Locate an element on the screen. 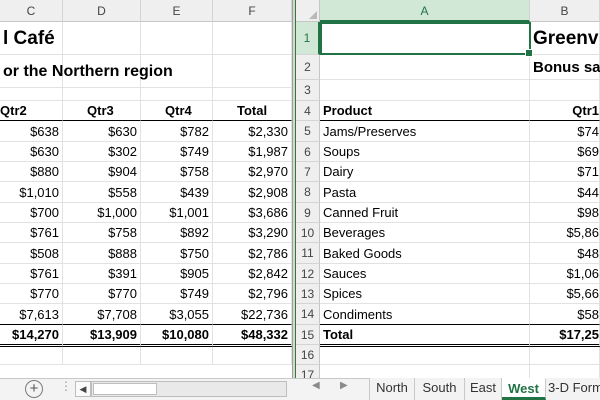 This screenshot has height=400, width=600. row-header-16: 16 is located at coordinates (308, 355).